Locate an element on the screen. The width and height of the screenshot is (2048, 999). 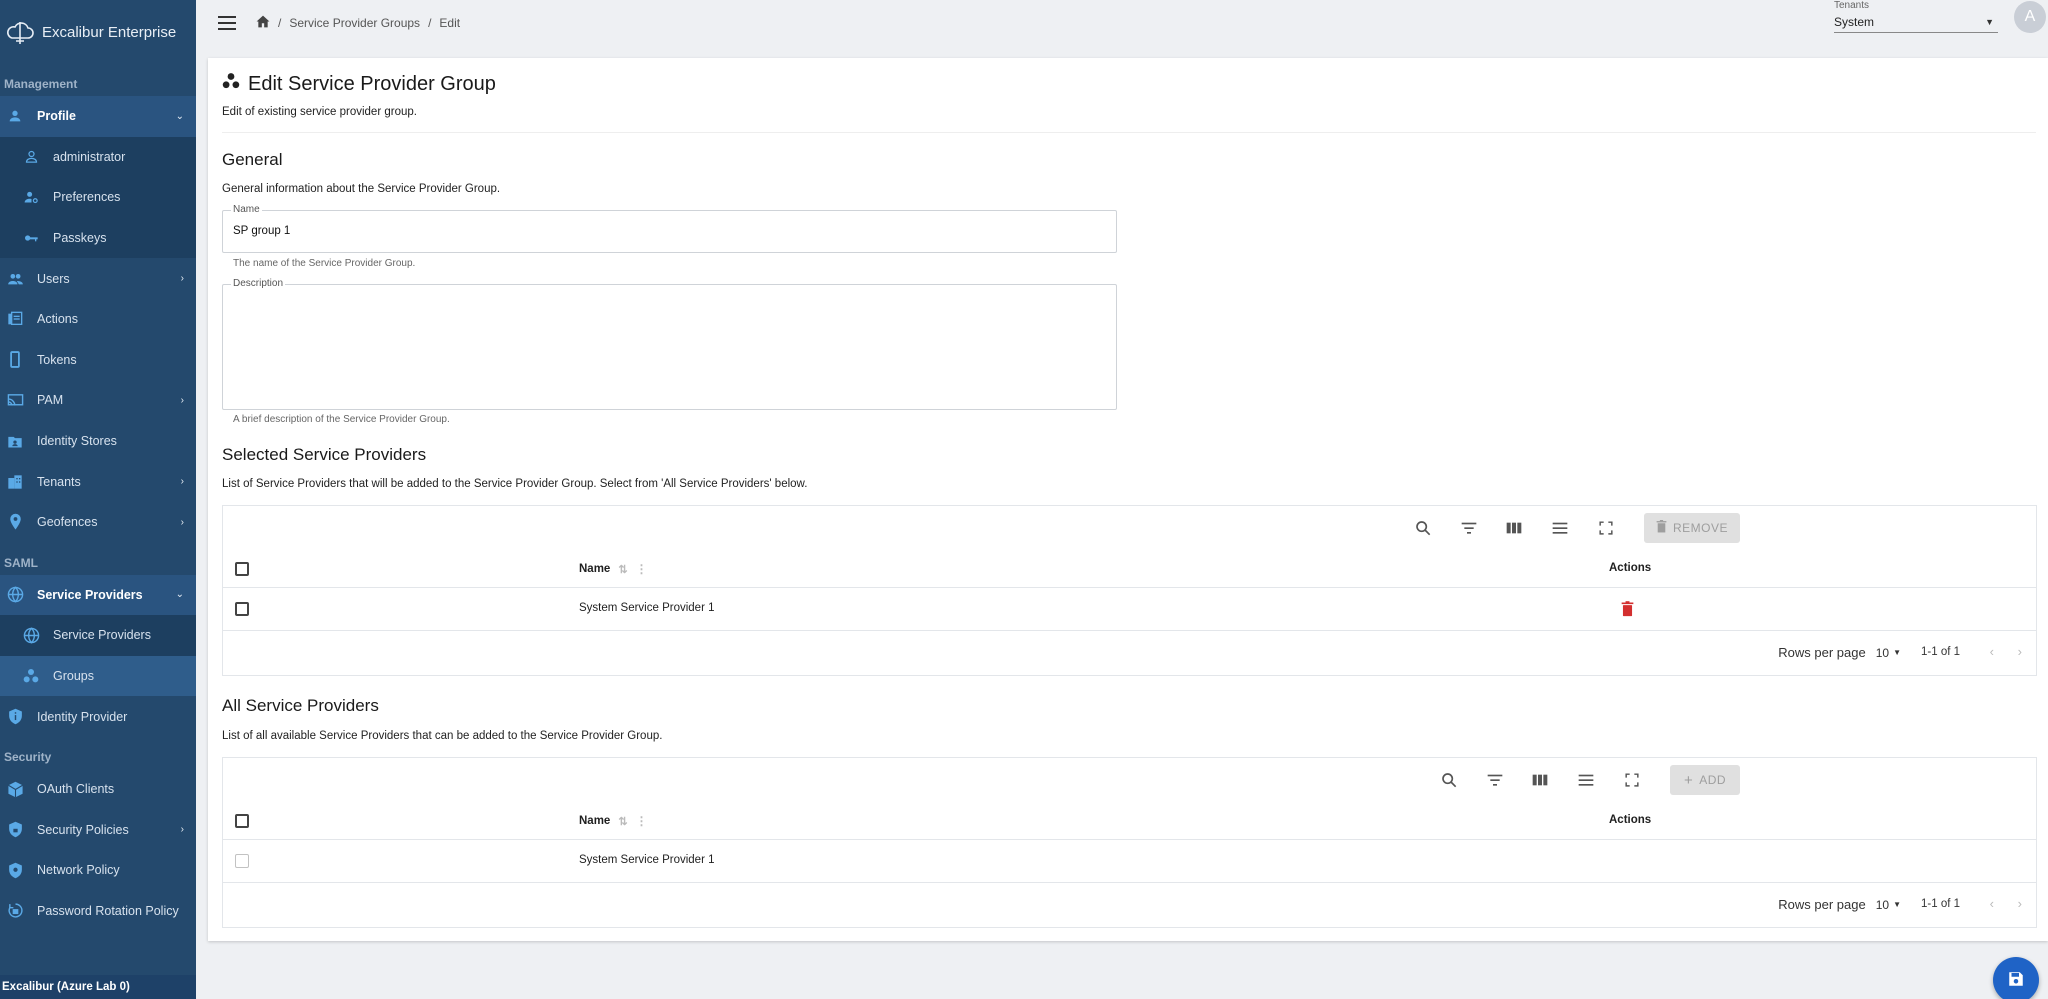
floppy-disk-icon is located at coordinates (2016, 980).